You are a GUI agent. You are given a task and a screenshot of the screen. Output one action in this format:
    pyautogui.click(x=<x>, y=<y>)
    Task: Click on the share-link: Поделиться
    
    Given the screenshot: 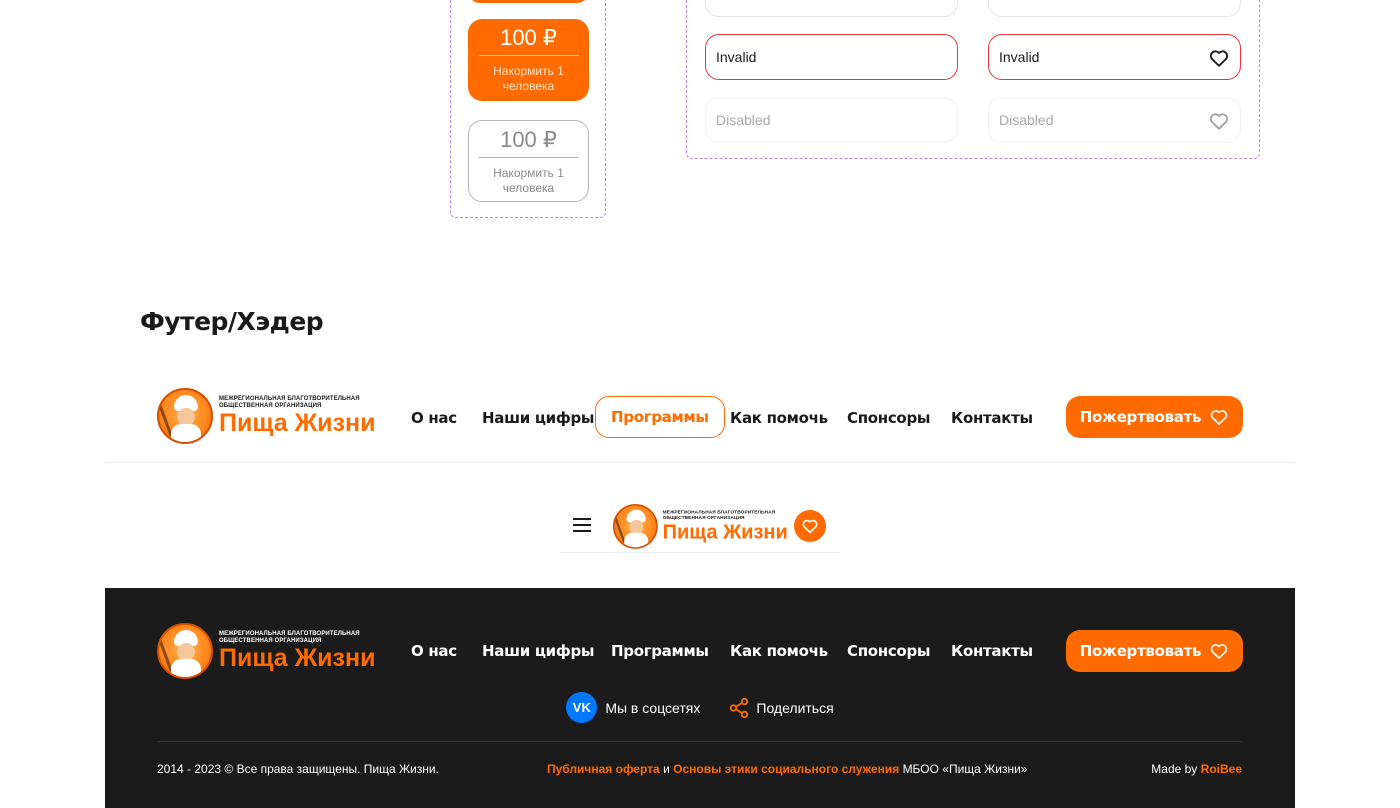 What is the action you would take?
    pyautogui.click(x=781, y=707)
    